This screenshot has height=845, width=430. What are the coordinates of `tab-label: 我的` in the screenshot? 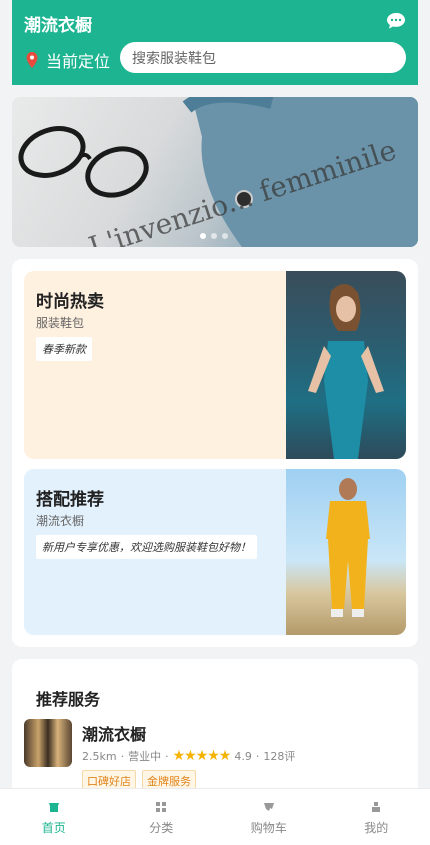 It's located at (376, 827).